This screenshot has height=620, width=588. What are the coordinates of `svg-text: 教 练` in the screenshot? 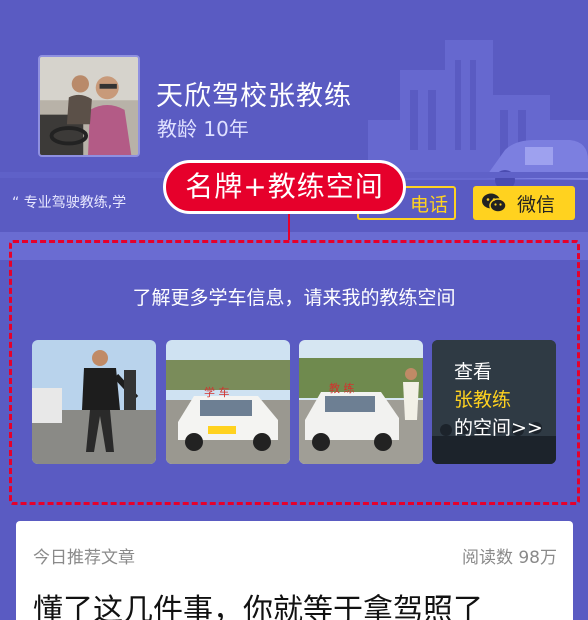 It's located at (342, 388).